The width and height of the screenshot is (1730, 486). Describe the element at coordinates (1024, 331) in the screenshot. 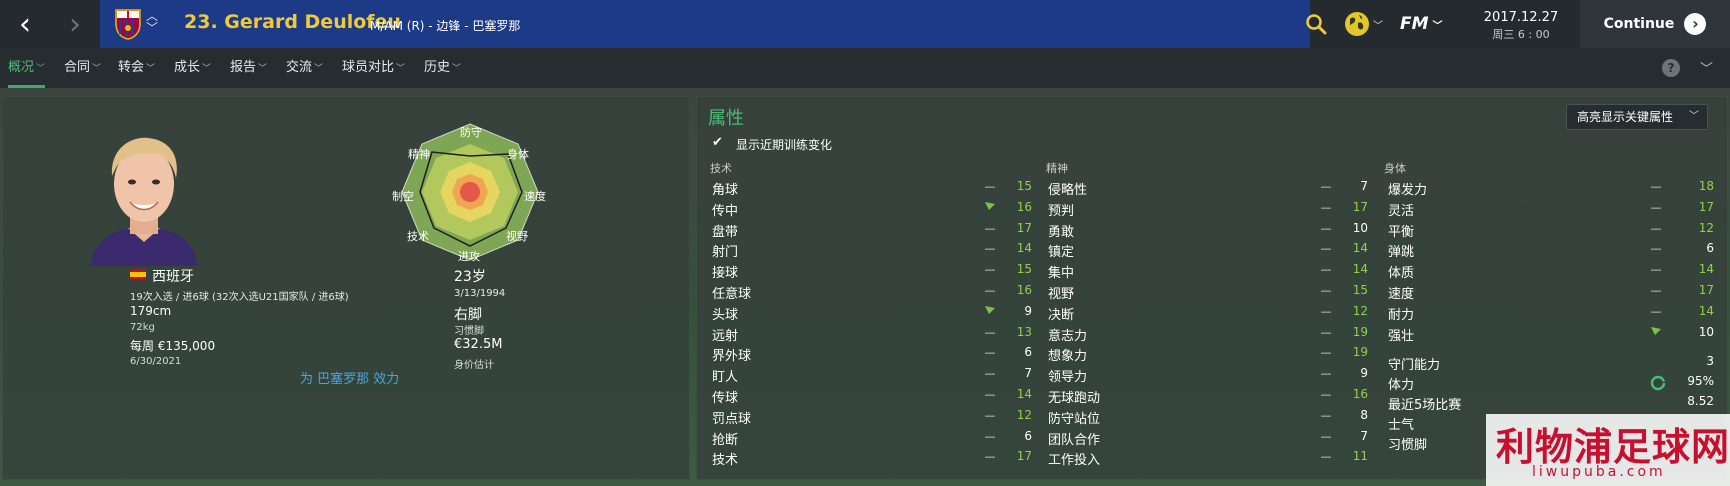

I see `attribute-value: 13` at that location.